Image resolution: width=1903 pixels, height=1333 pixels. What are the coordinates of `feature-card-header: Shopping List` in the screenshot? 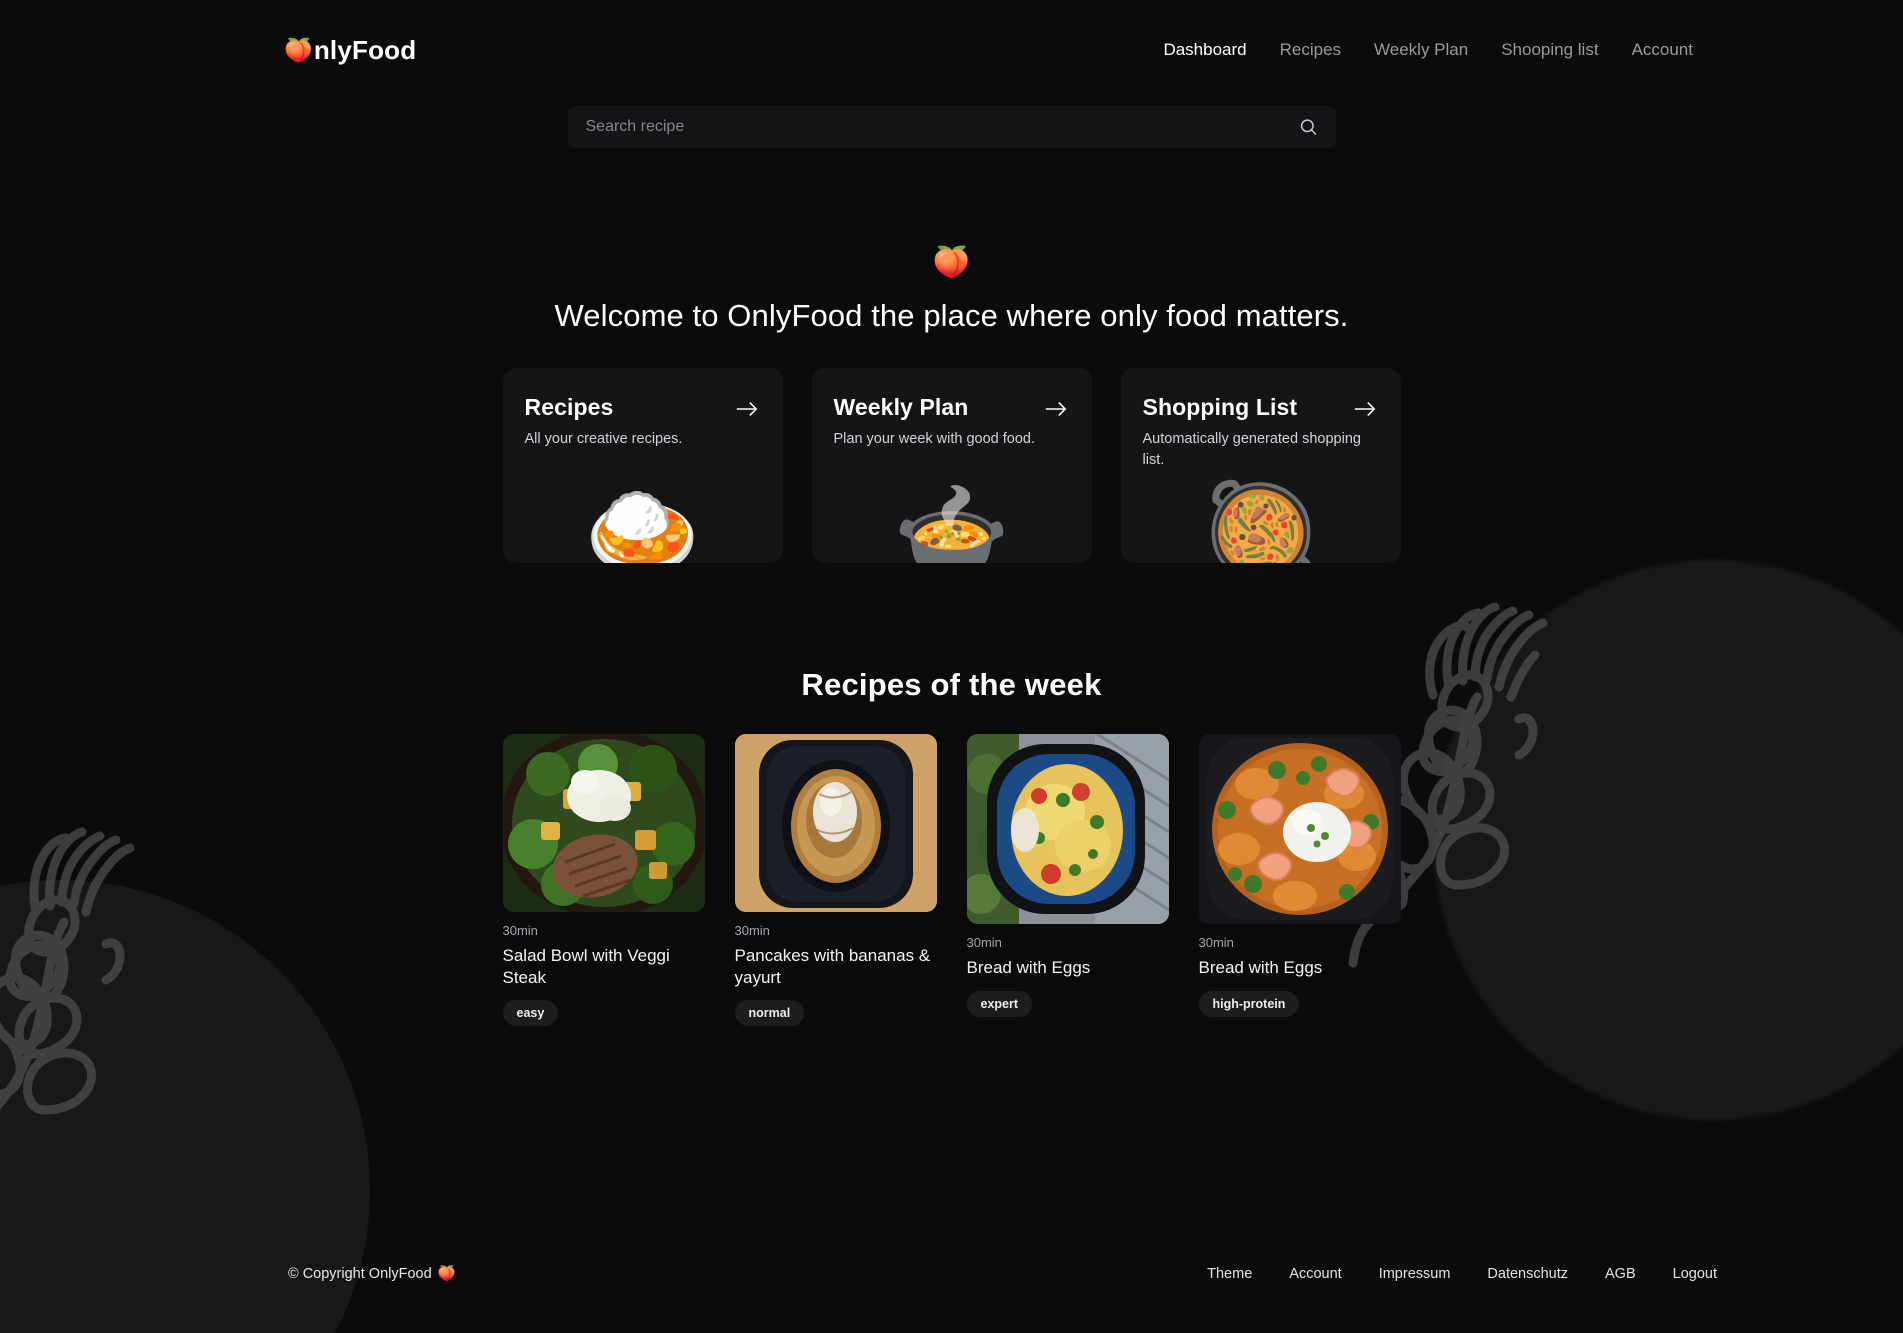 It's located at (1260, 407).